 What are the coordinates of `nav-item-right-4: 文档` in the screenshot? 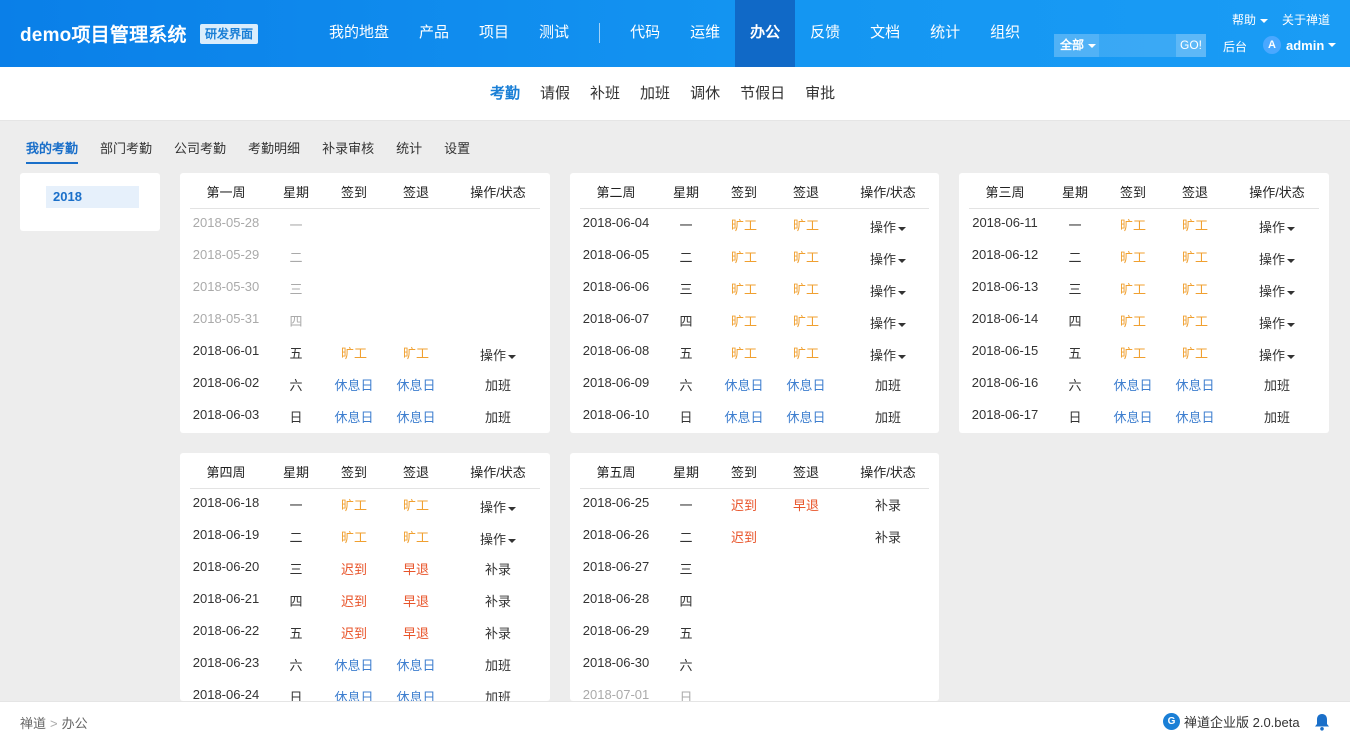 It's located at (885, 33).